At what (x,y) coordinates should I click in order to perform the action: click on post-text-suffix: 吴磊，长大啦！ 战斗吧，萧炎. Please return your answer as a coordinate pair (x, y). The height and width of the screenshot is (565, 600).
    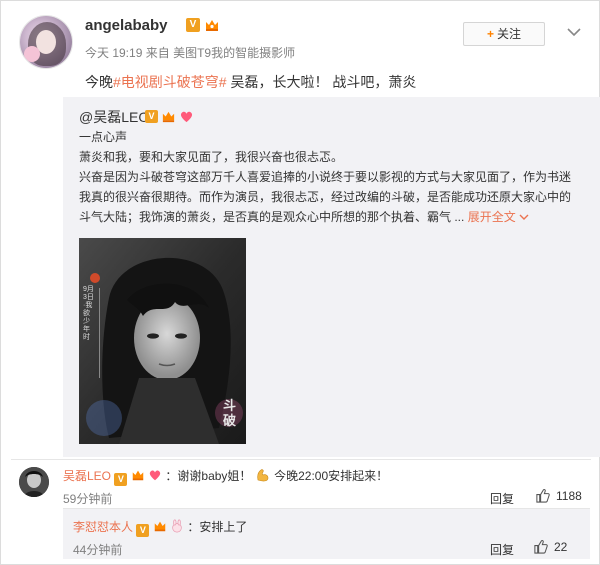
    Looking at the image, I should click on (321, 82).